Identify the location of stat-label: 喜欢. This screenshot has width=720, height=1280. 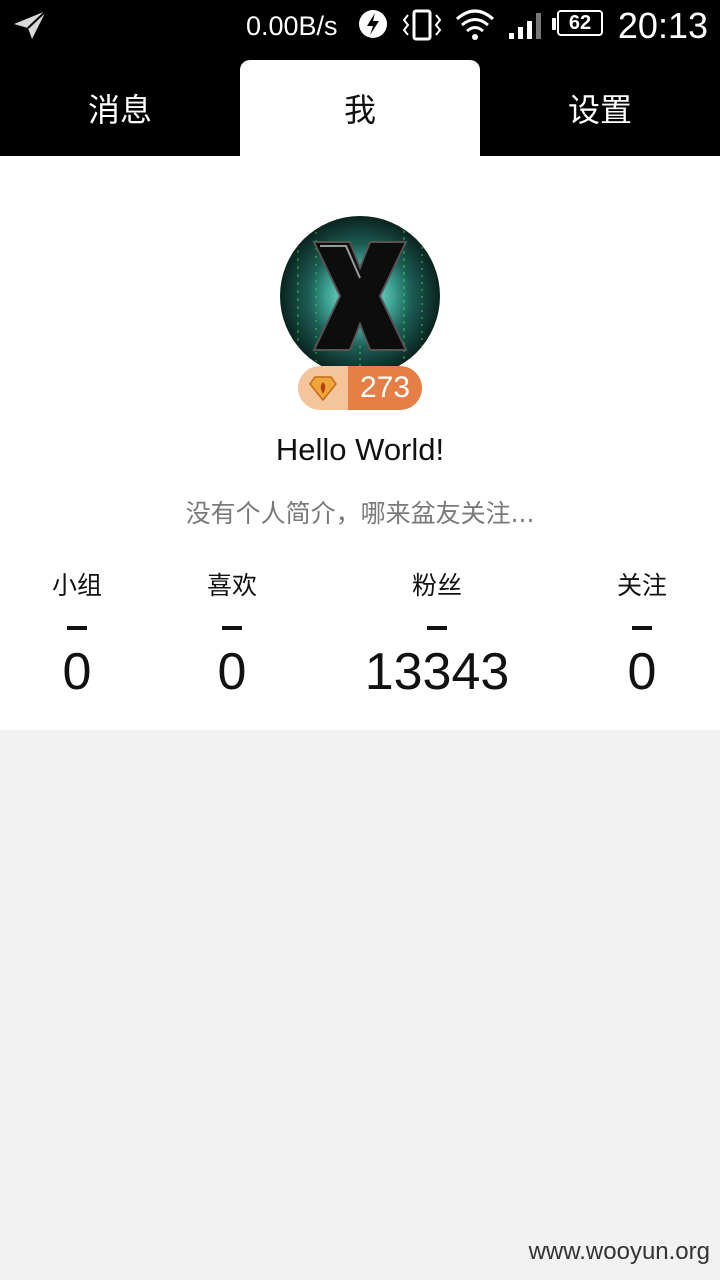
(231, 585).